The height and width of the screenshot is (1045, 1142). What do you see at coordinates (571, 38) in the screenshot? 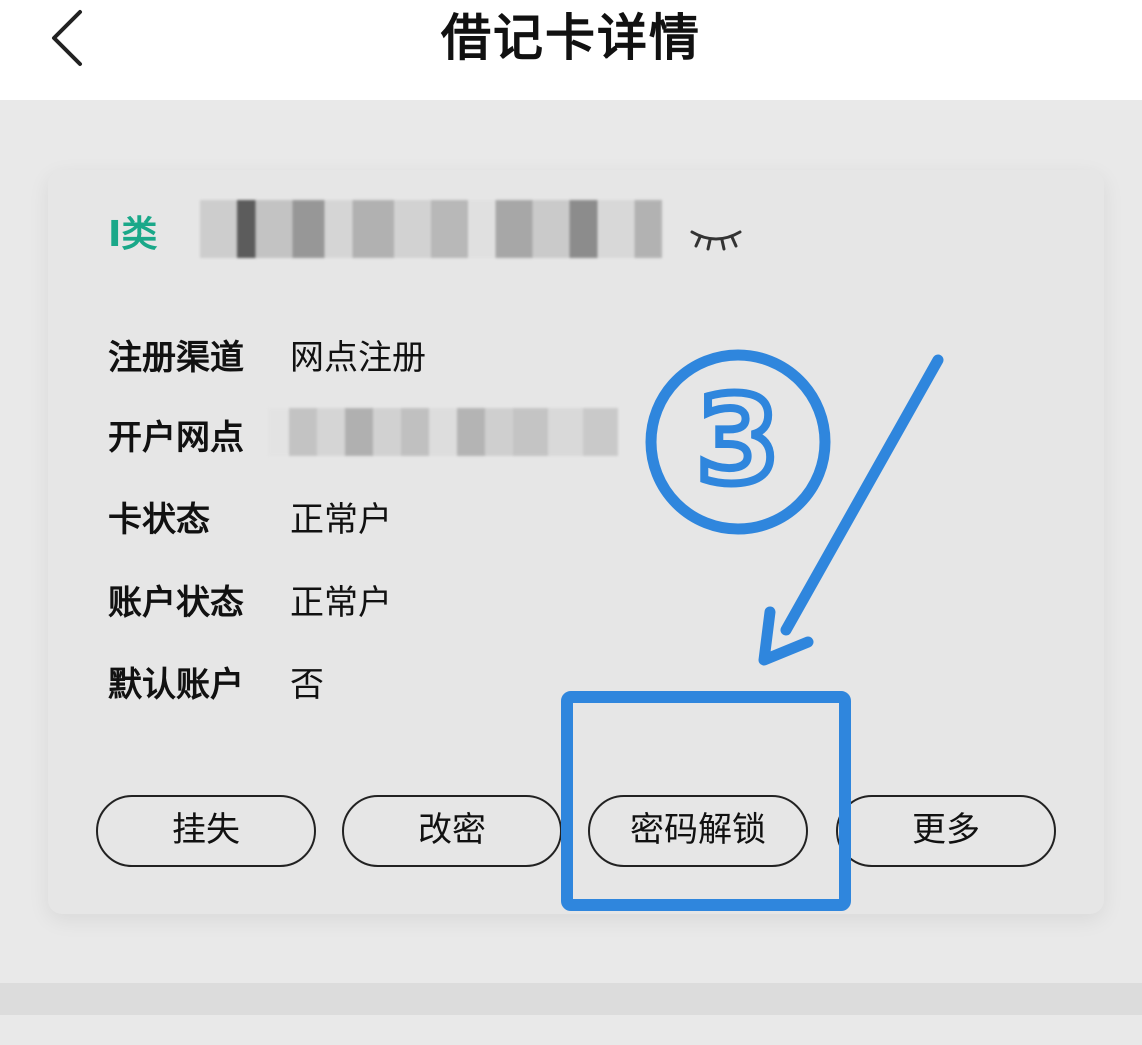
I see `page-title: 借记卡详情` at bounding box center [571, 38].